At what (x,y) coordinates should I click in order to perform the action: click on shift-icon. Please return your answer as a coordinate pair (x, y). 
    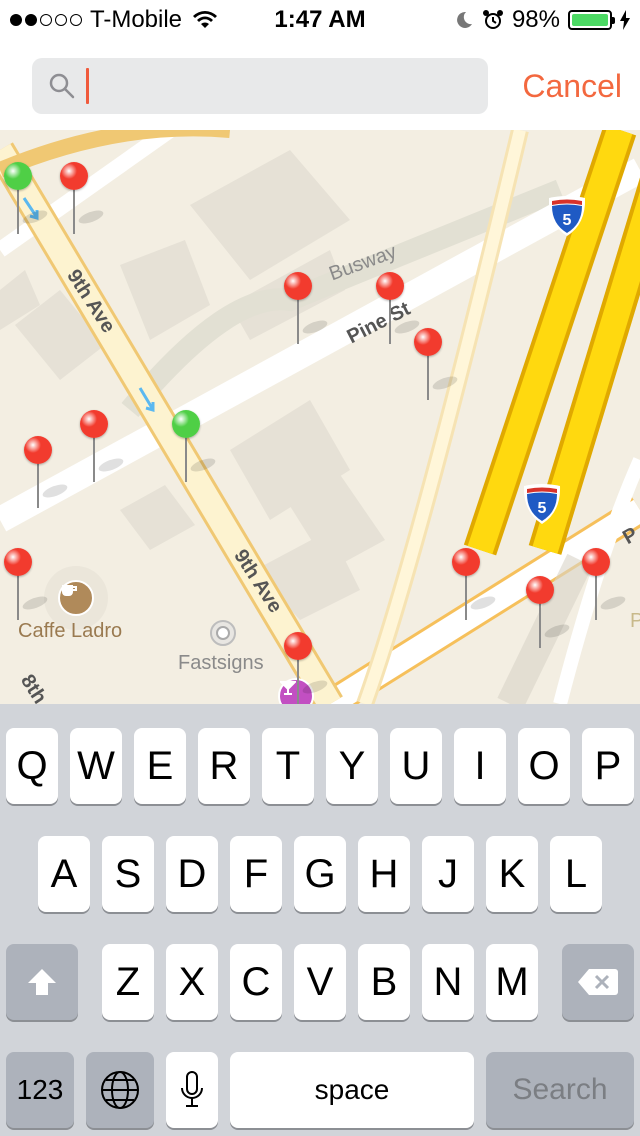
    Looking at the image, I should click on (42, 982).